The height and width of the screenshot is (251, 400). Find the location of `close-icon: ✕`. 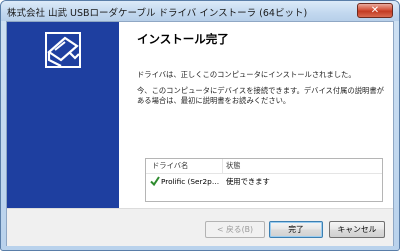

close-icon: ✕ is located at coordinates (375, 10).